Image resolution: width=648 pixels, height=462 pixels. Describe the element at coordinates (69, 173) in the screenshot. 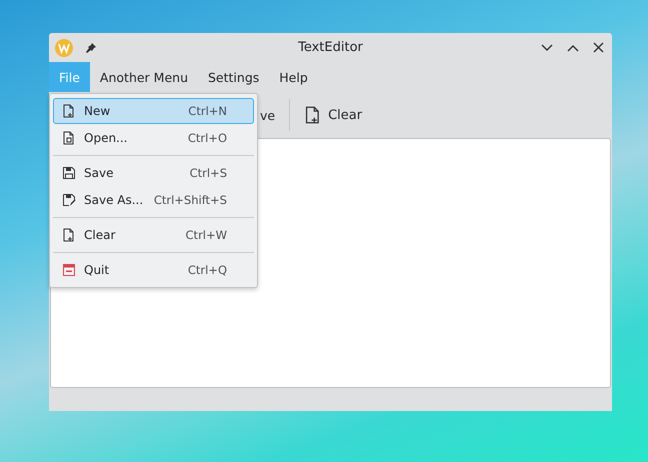

I see `save-icon` at that location.